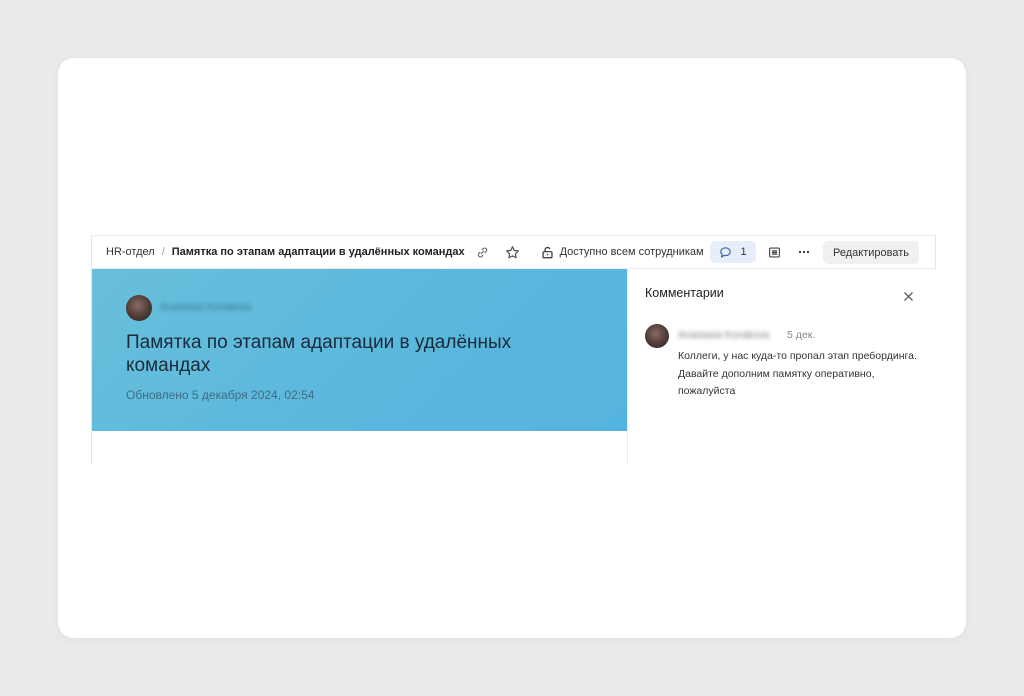  What do you see at coordinates (139, 308) in the screenshot?
I see `author-avatar` at bounding box center [139, 308].